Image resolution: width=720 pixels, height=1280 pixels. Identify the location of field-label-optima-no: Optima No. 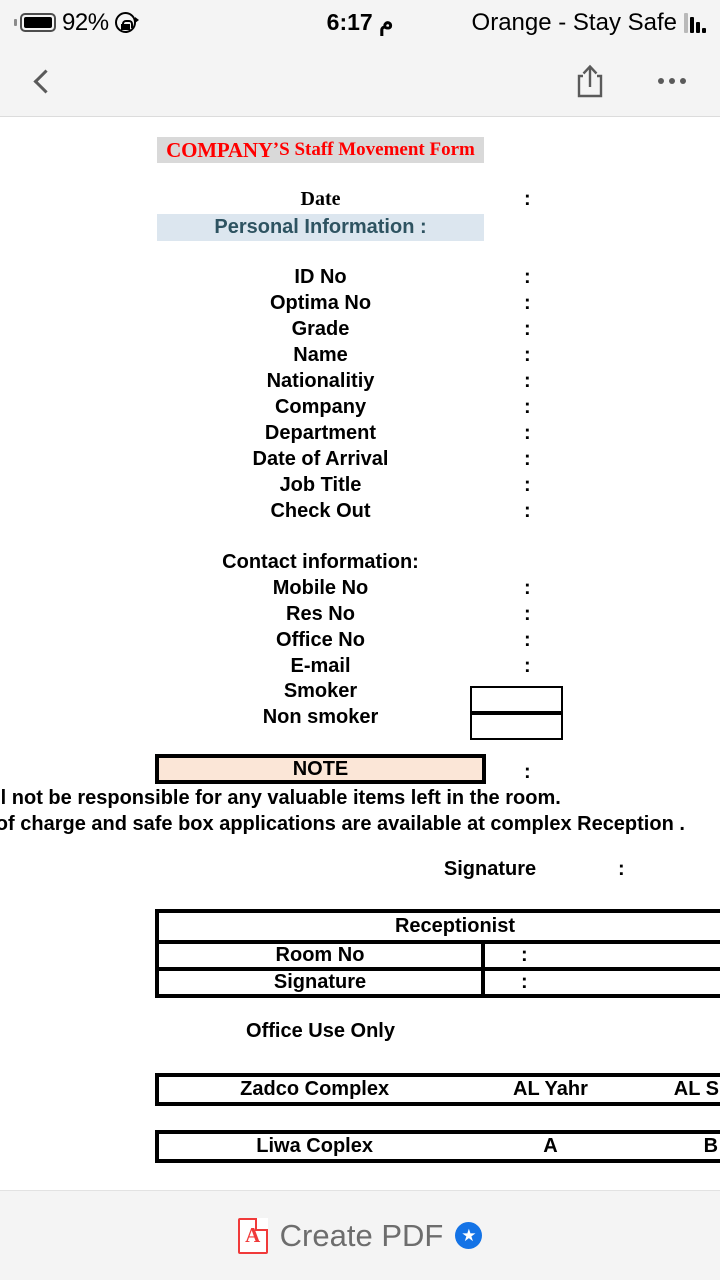
(320, 303).